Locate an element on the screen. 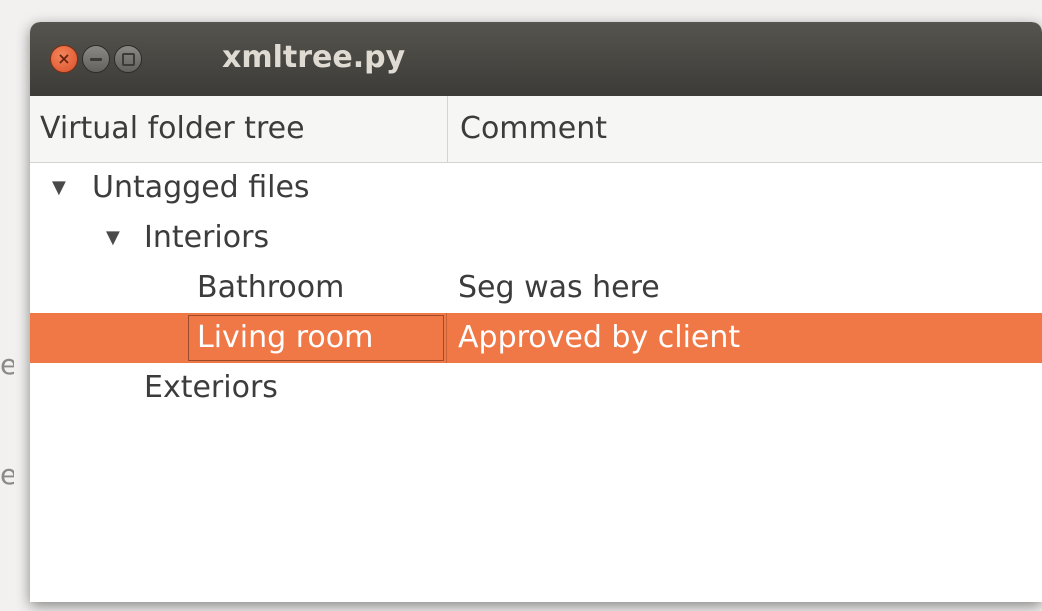  column-header-bar: Virtual folder tree Comment is located at coordinates (536, 129).